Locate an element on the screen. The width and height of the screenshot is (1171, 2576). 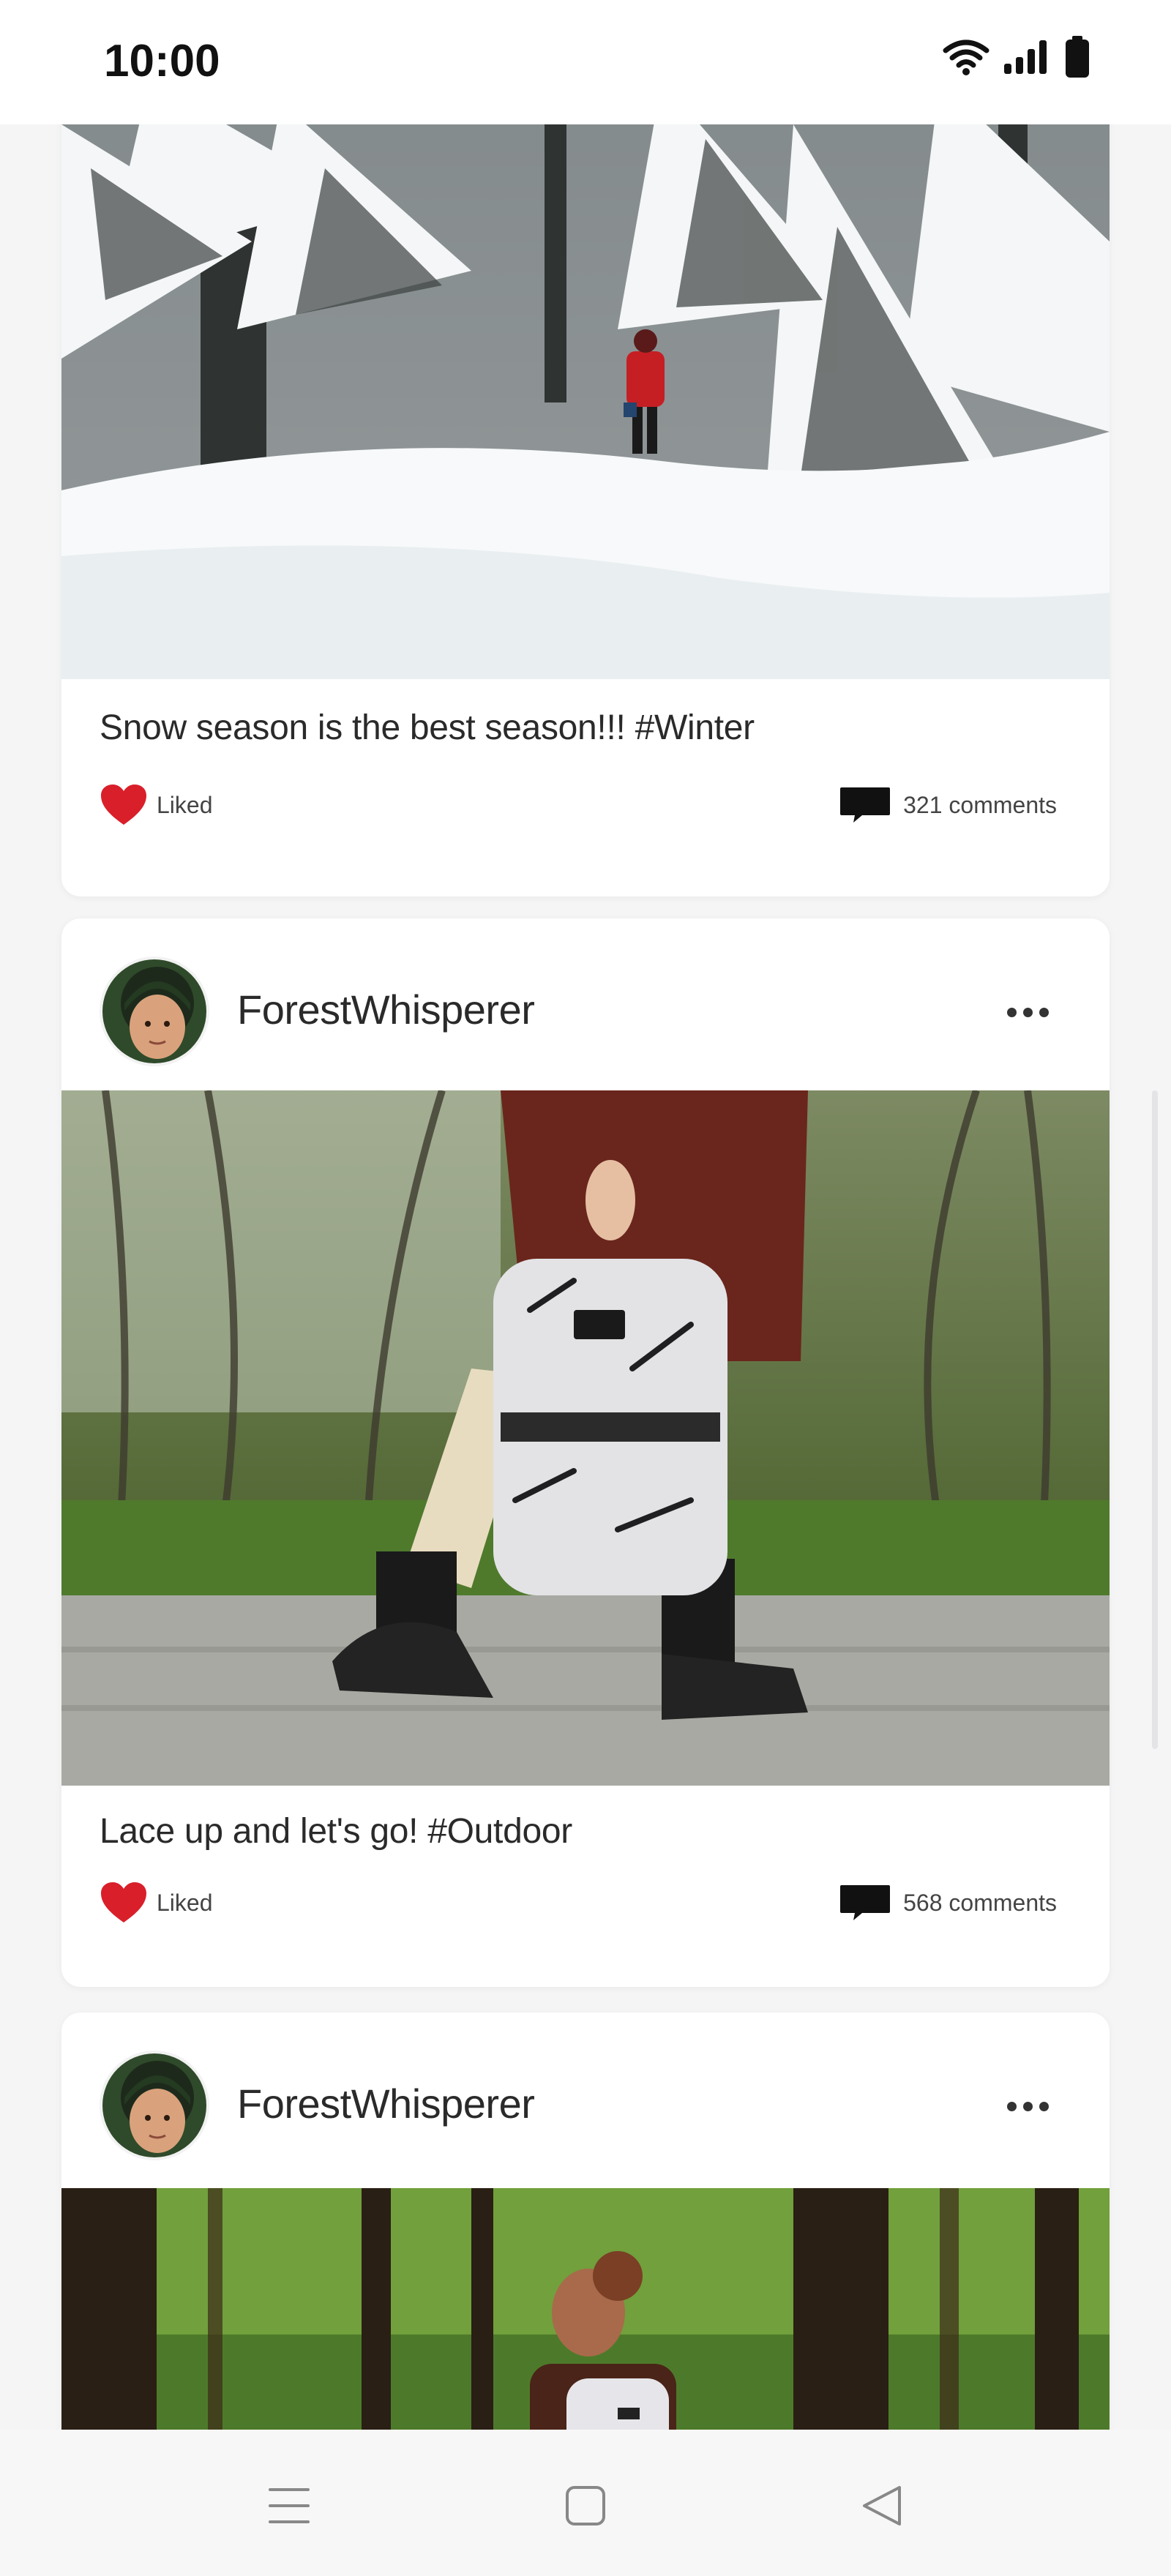
comments-button: 568 comments is located at coordinates (948, 1902).